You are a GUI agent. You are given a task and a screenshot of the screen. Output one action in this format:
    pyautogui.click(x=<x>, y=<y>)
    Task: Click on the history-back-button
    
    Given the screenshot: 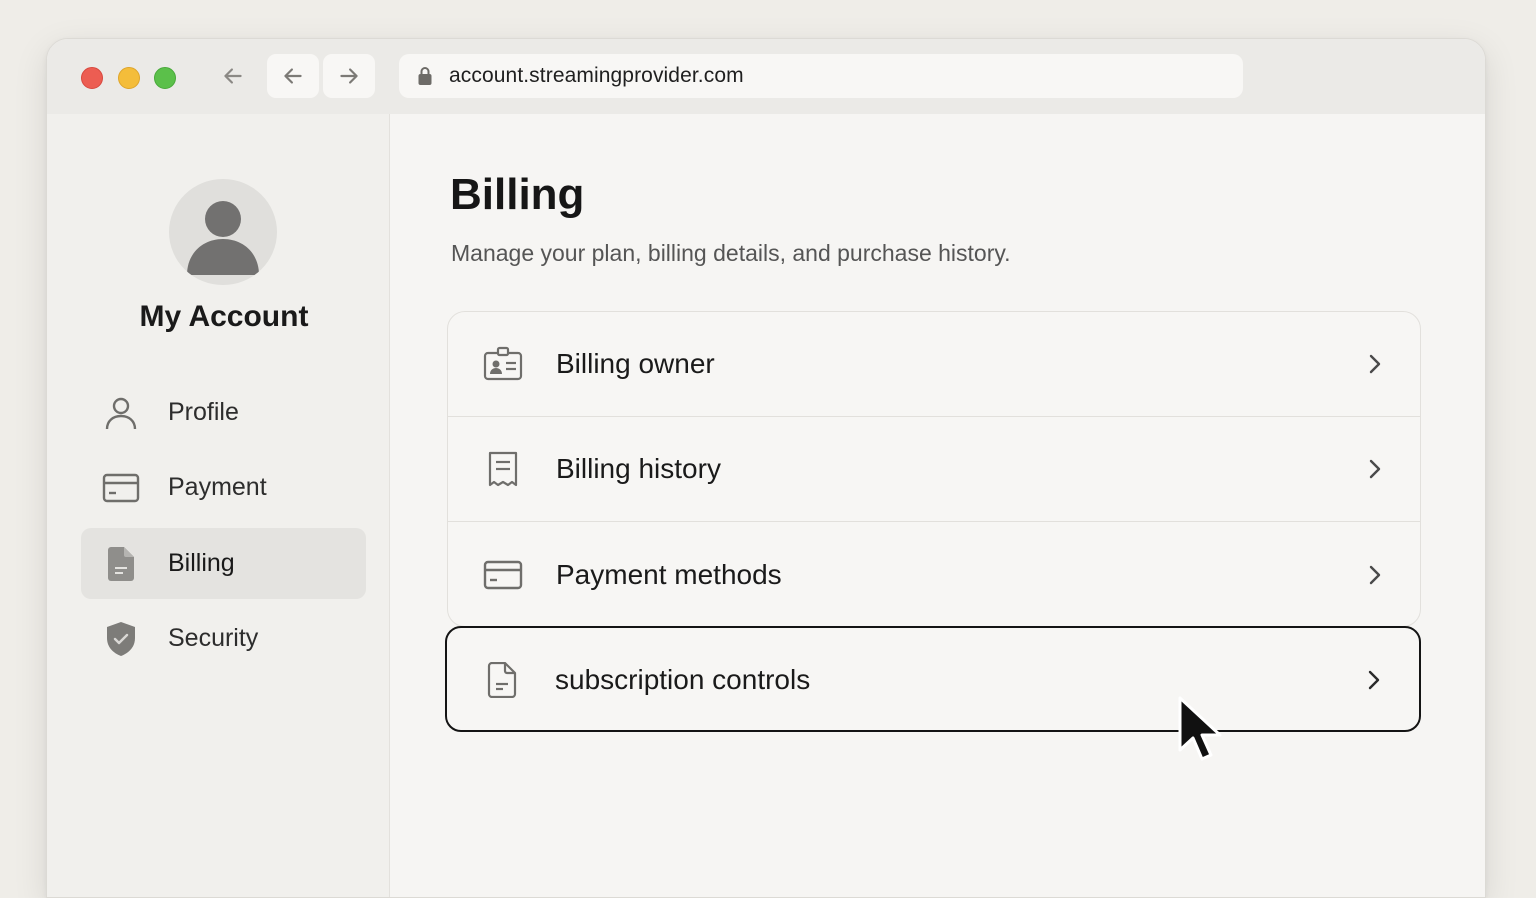 What is the action you would take?
    pyautogui.click(x=293, y=76)
    